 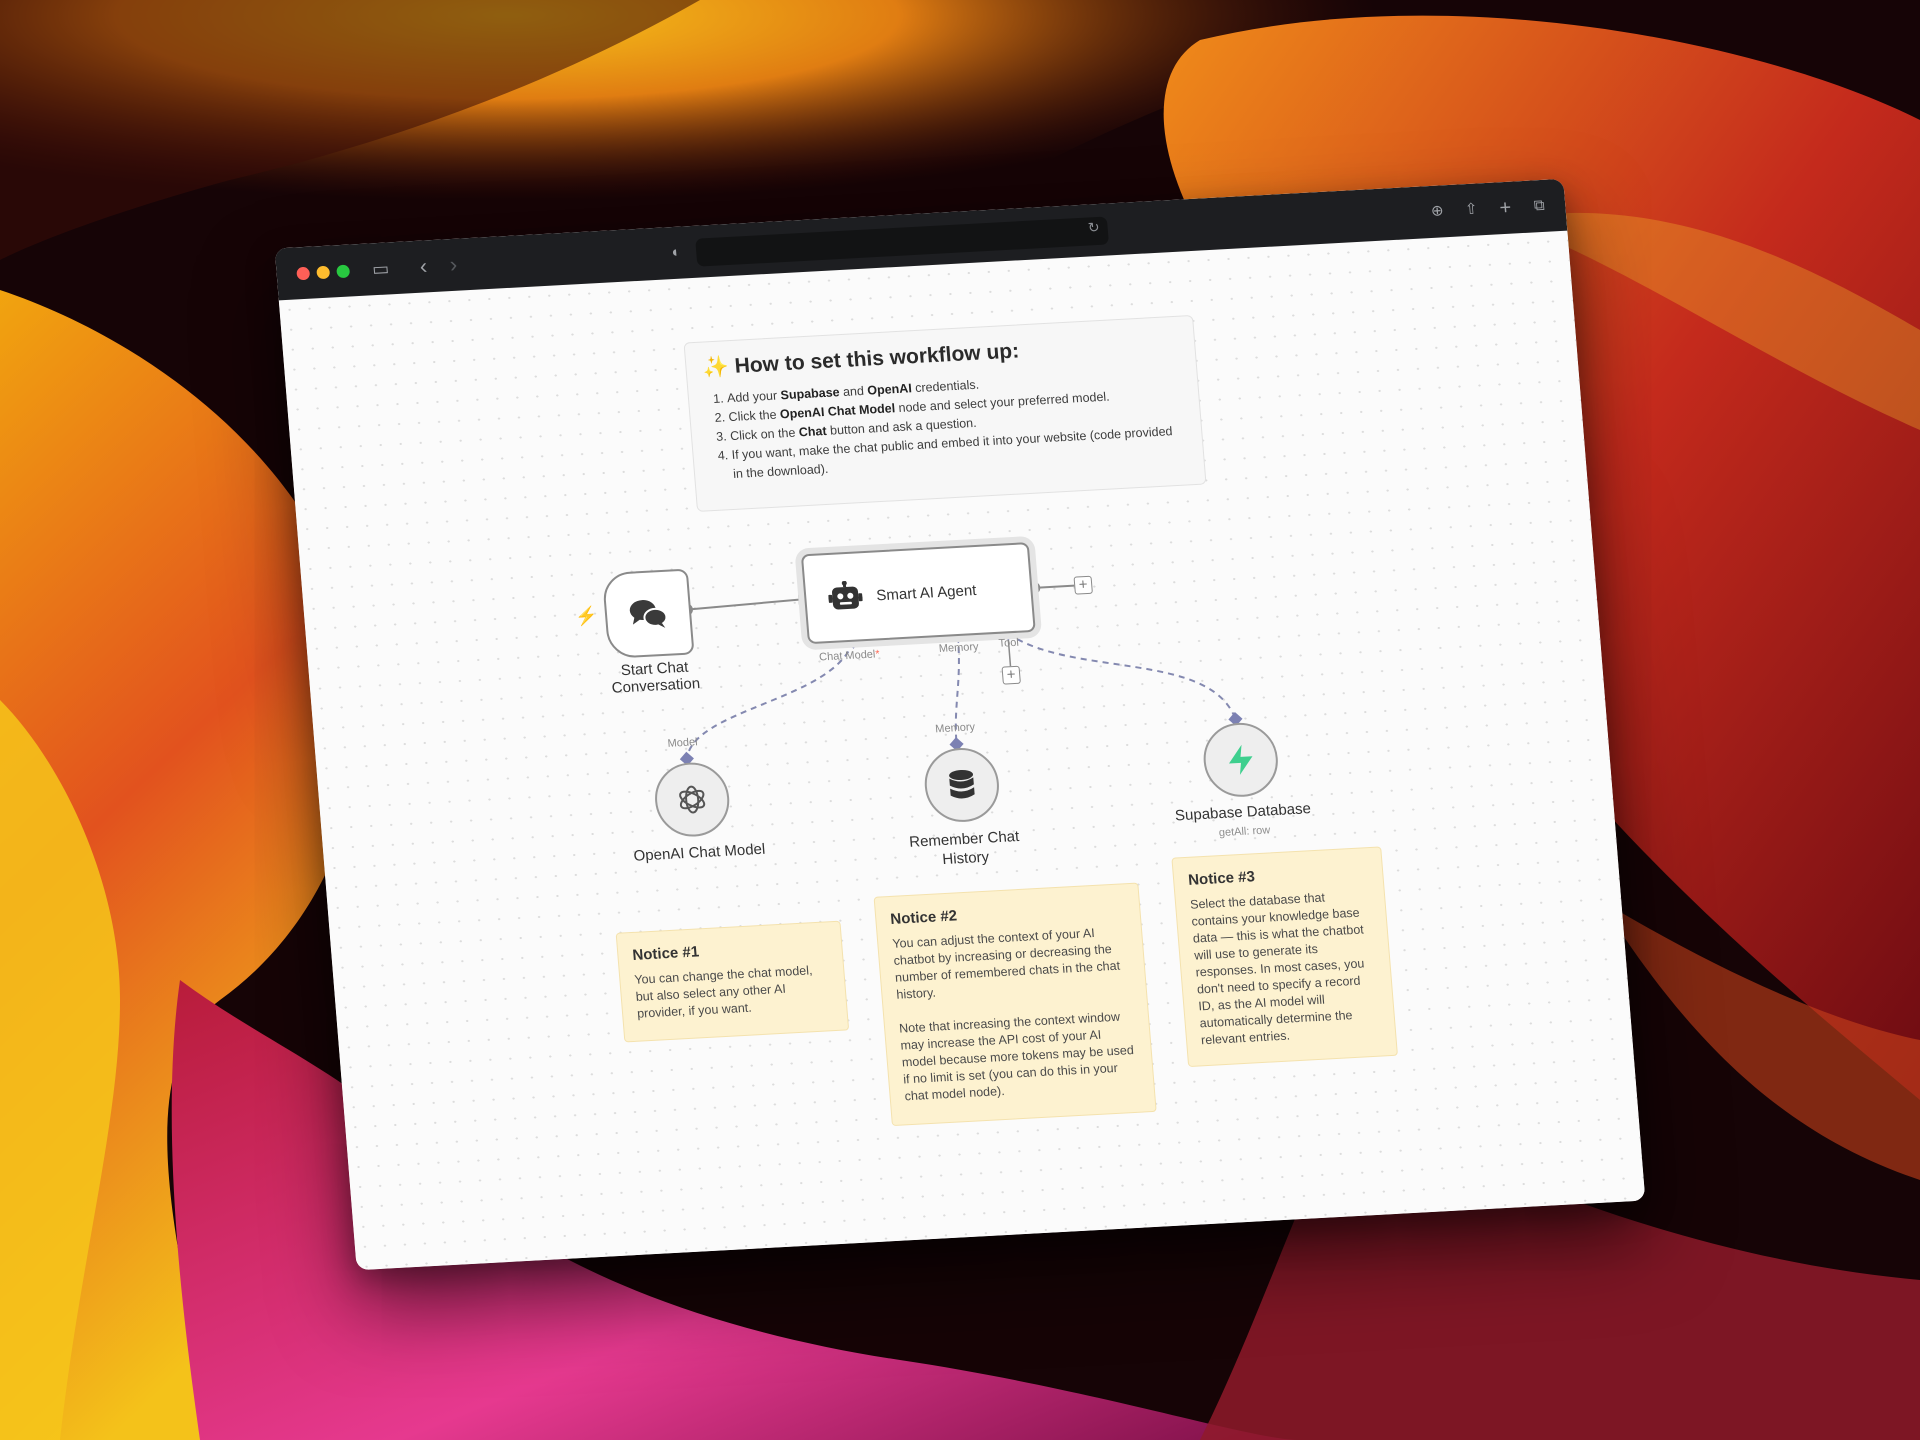 What do you see at coordinates (962, 784) in the screenshot?
I see `database-icon` at bounding box center [962, 784].